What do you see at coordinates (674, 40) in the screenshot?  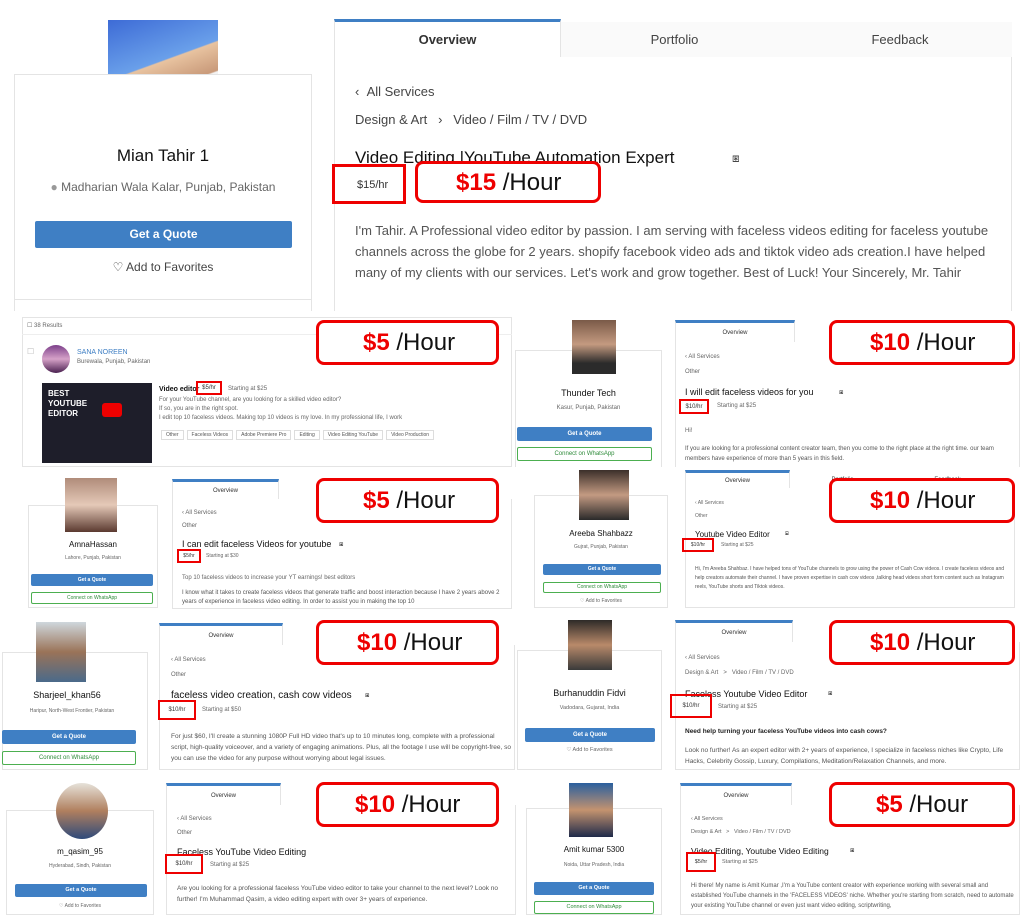 I see `tab-portfolio: Portfolio` at bounding box center [674, 40].